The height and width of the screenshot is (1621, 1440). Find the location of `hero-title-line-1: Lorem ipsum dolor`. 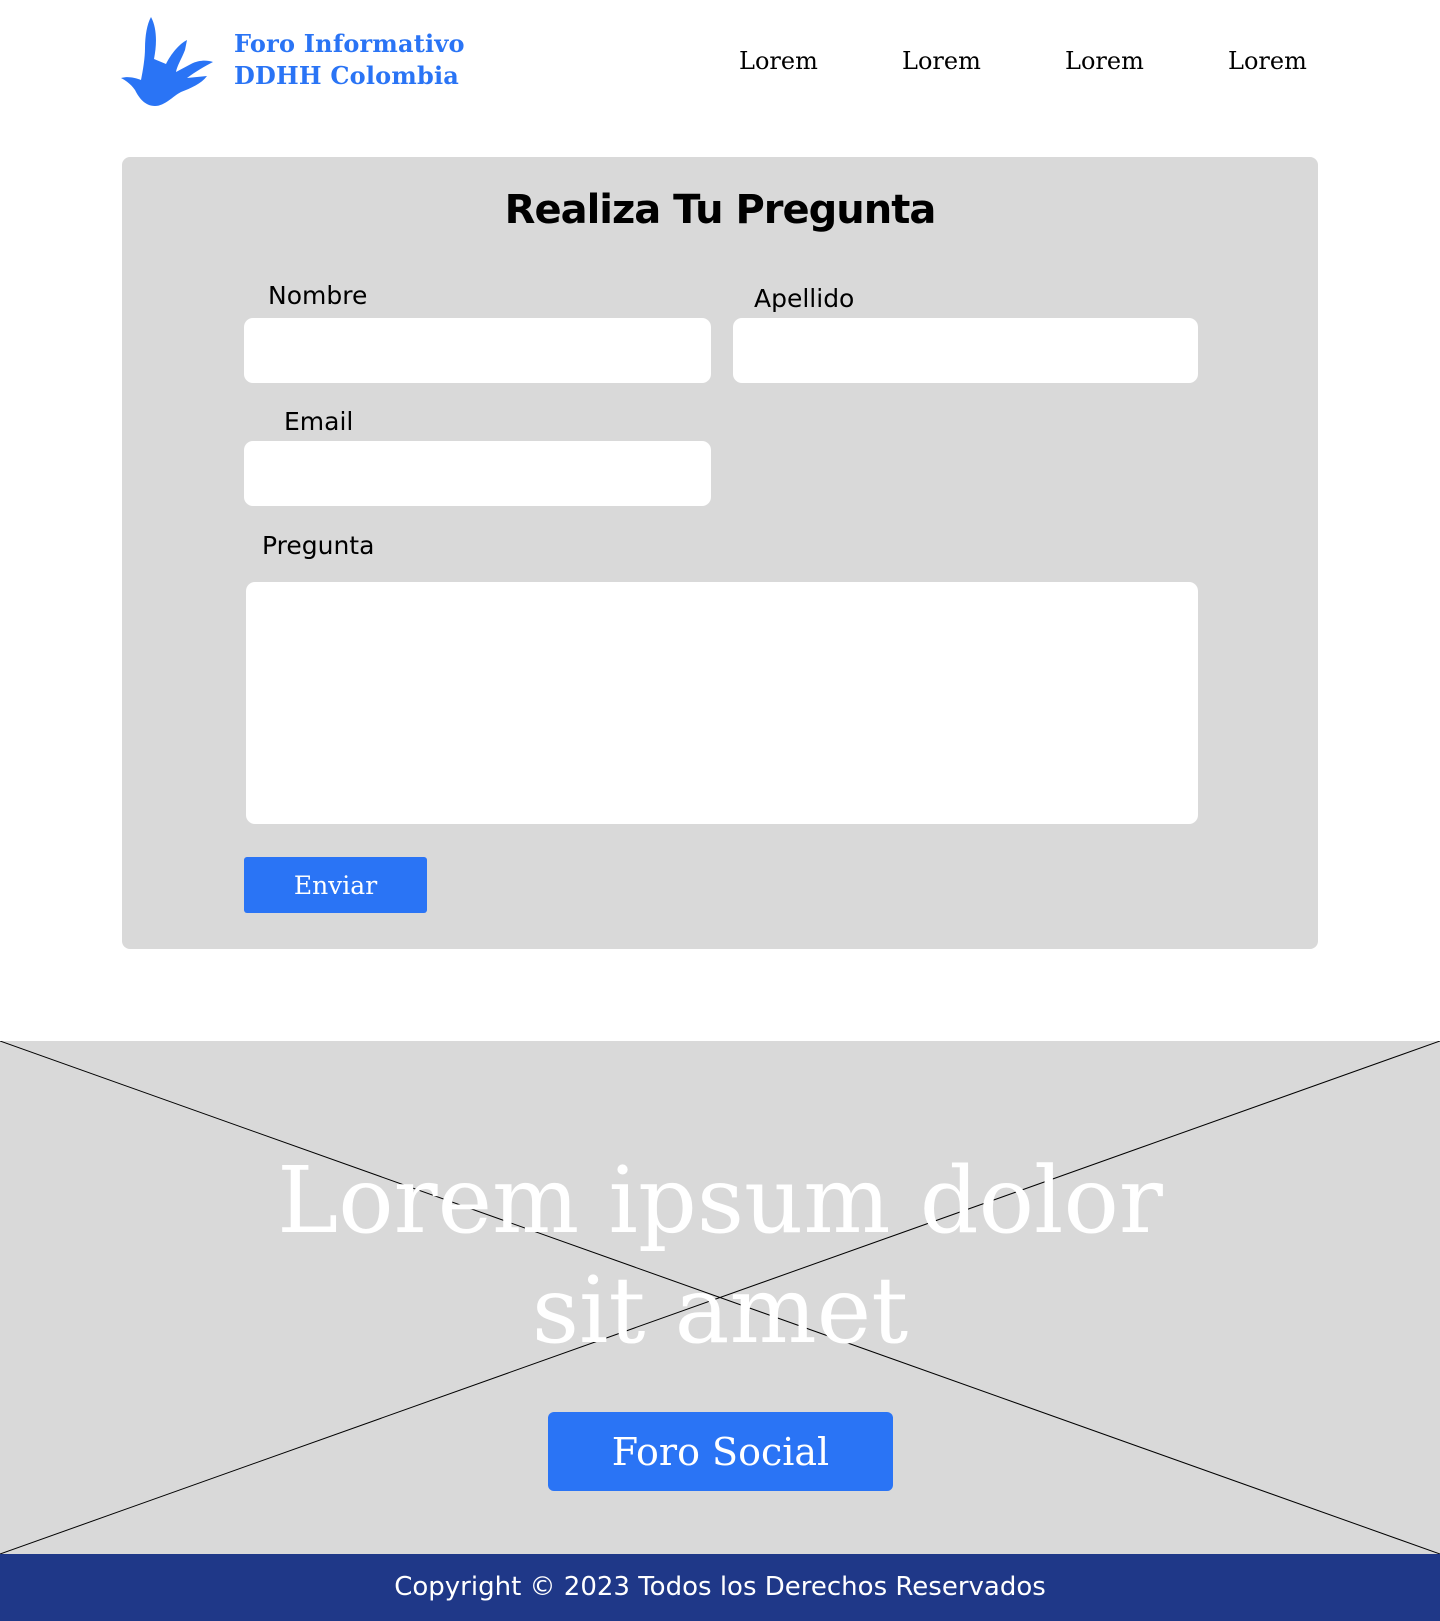

hero-title-line-1: Lorem ipsum dolor is located at coordinates (720, 1200).